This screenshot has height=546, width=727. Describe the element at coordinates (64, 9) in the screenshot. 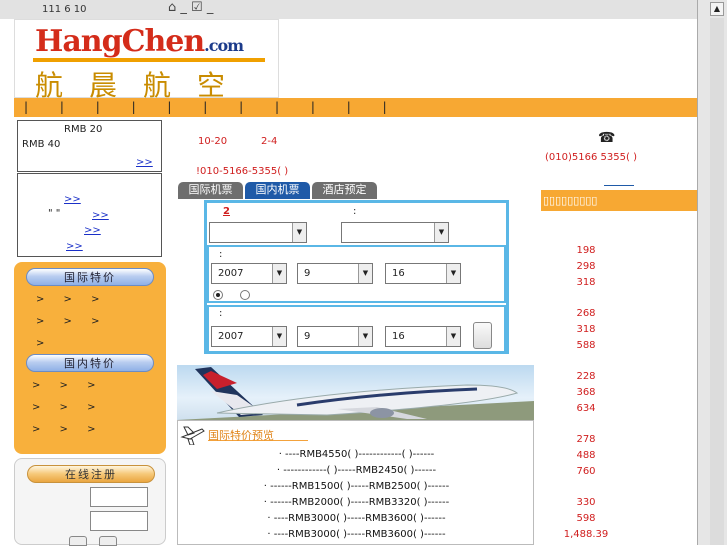

I see `top-numbers: 111 6 10` at that location.